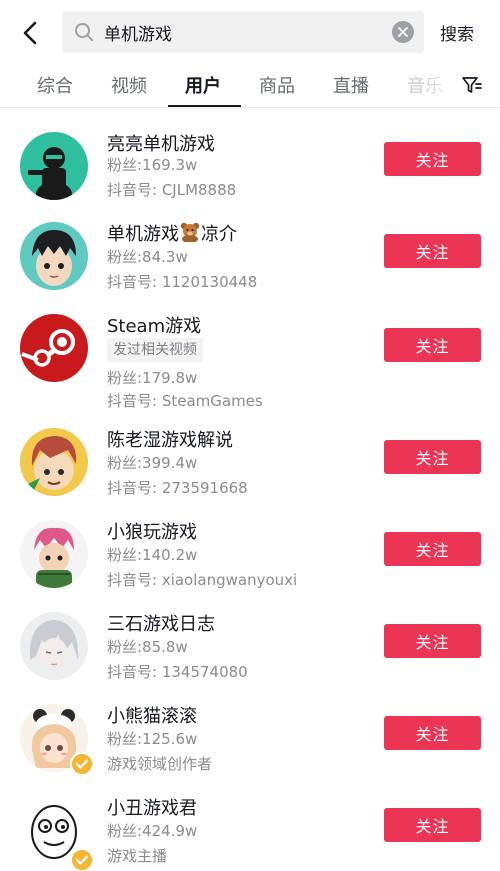 The image size is (500, 871). I want to click on active-tab-indicator, so click(204, 106).